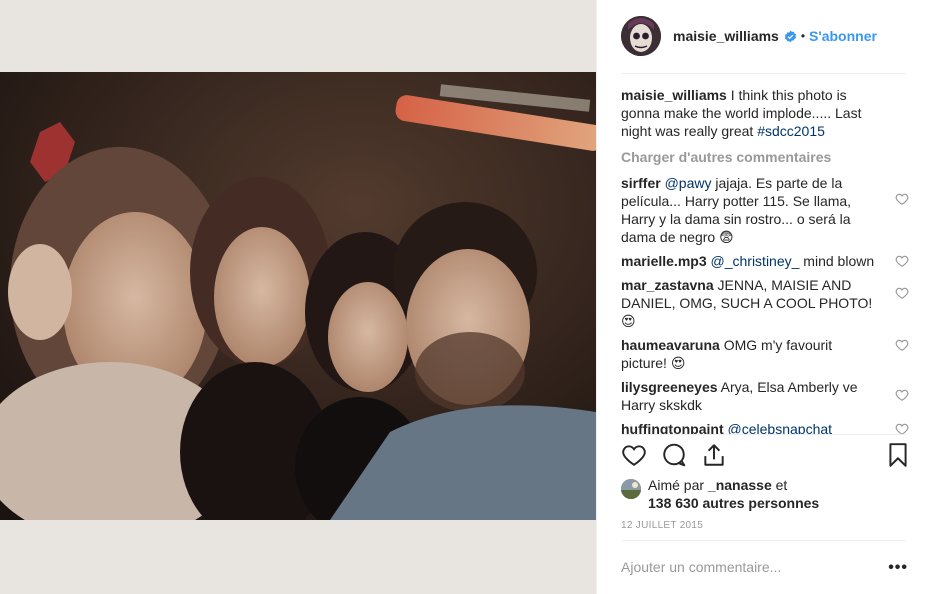  I want to click on liker-username: _nanasse, so click(740, 485).